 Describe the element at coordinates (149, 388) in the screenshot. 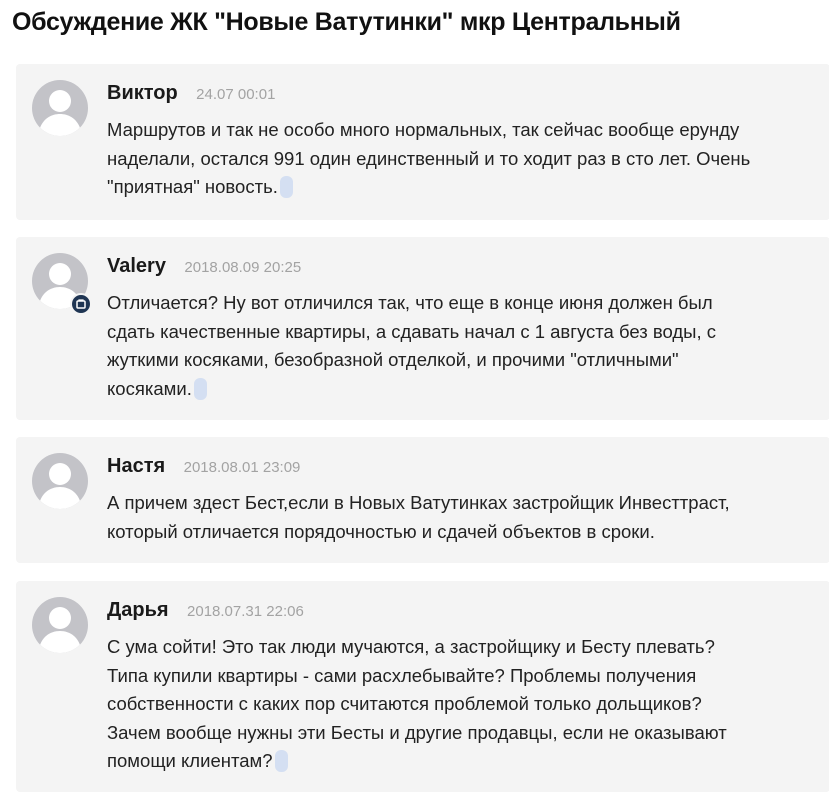

I see `comment-text-line: косяками.` at that location.